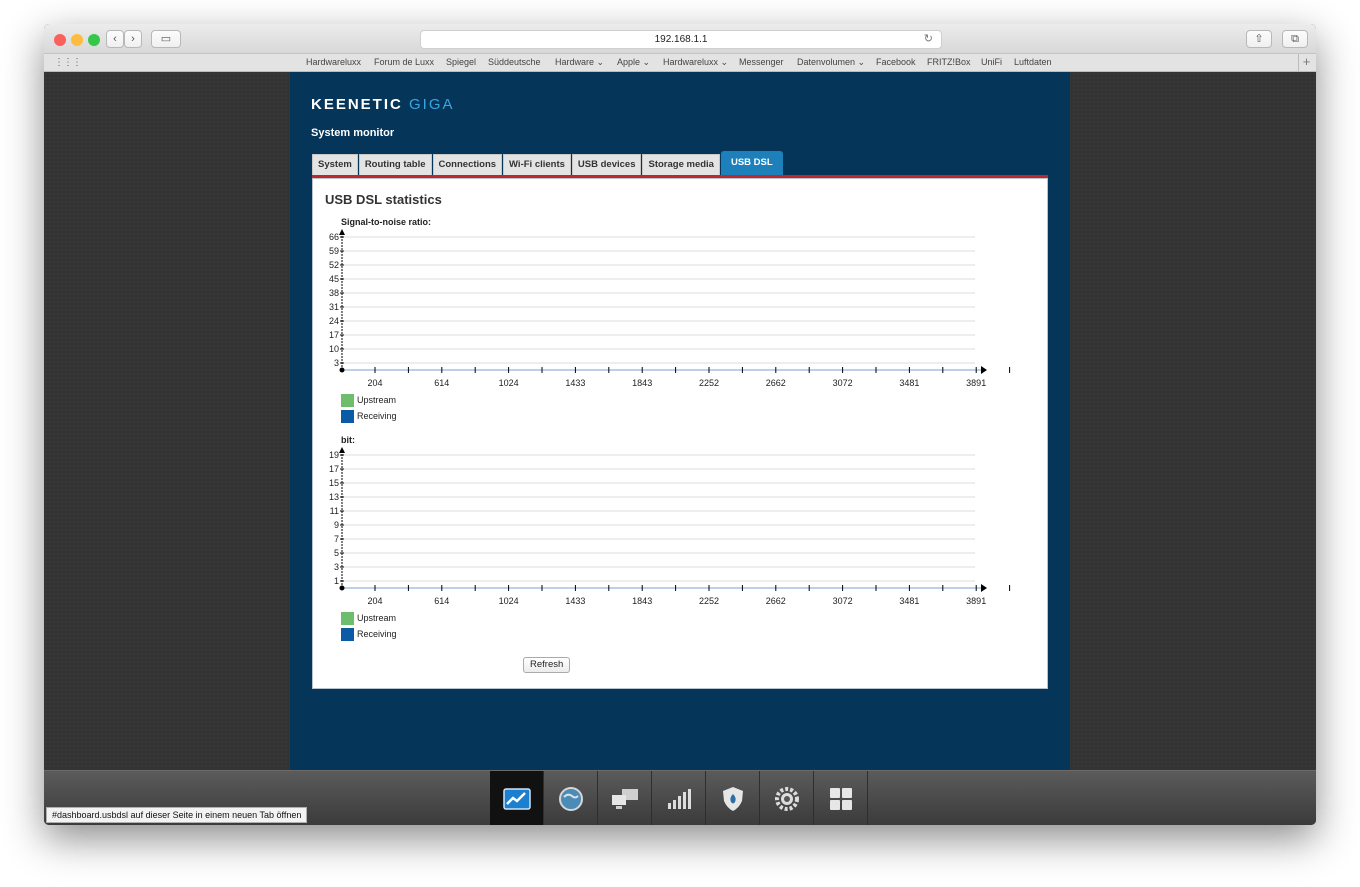 The height and width of the screenshot is (887, 1360). I want to click on dock-internet, so click(571, 798).